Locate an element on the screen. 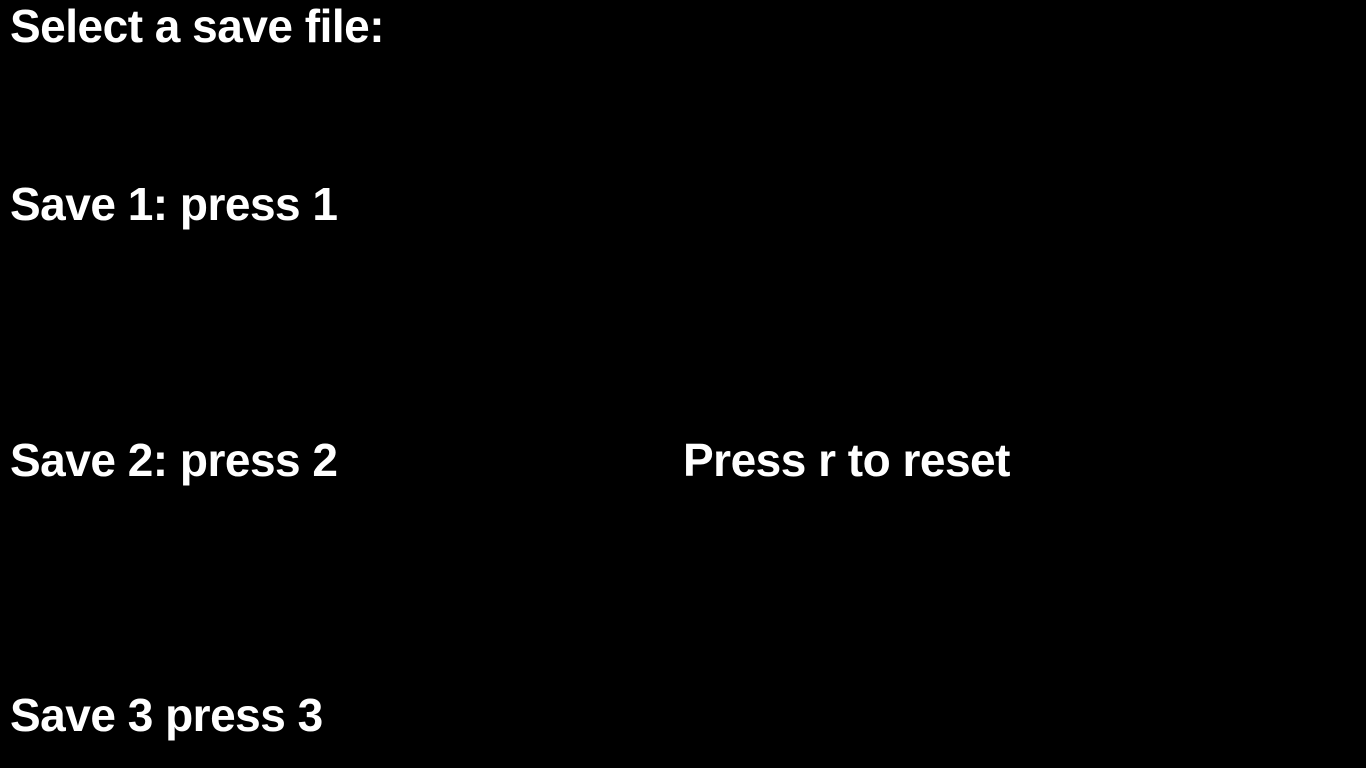 The image size is (1366, 768). screen-title: Select a save file: is located at coordinates (197, 26).